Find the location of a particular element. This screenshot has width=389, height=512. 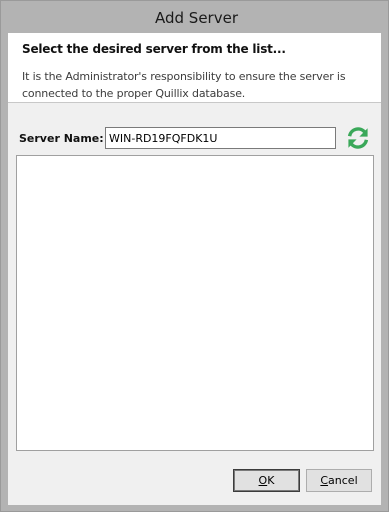

ok-button: OK is located at coordinates (266, 480).